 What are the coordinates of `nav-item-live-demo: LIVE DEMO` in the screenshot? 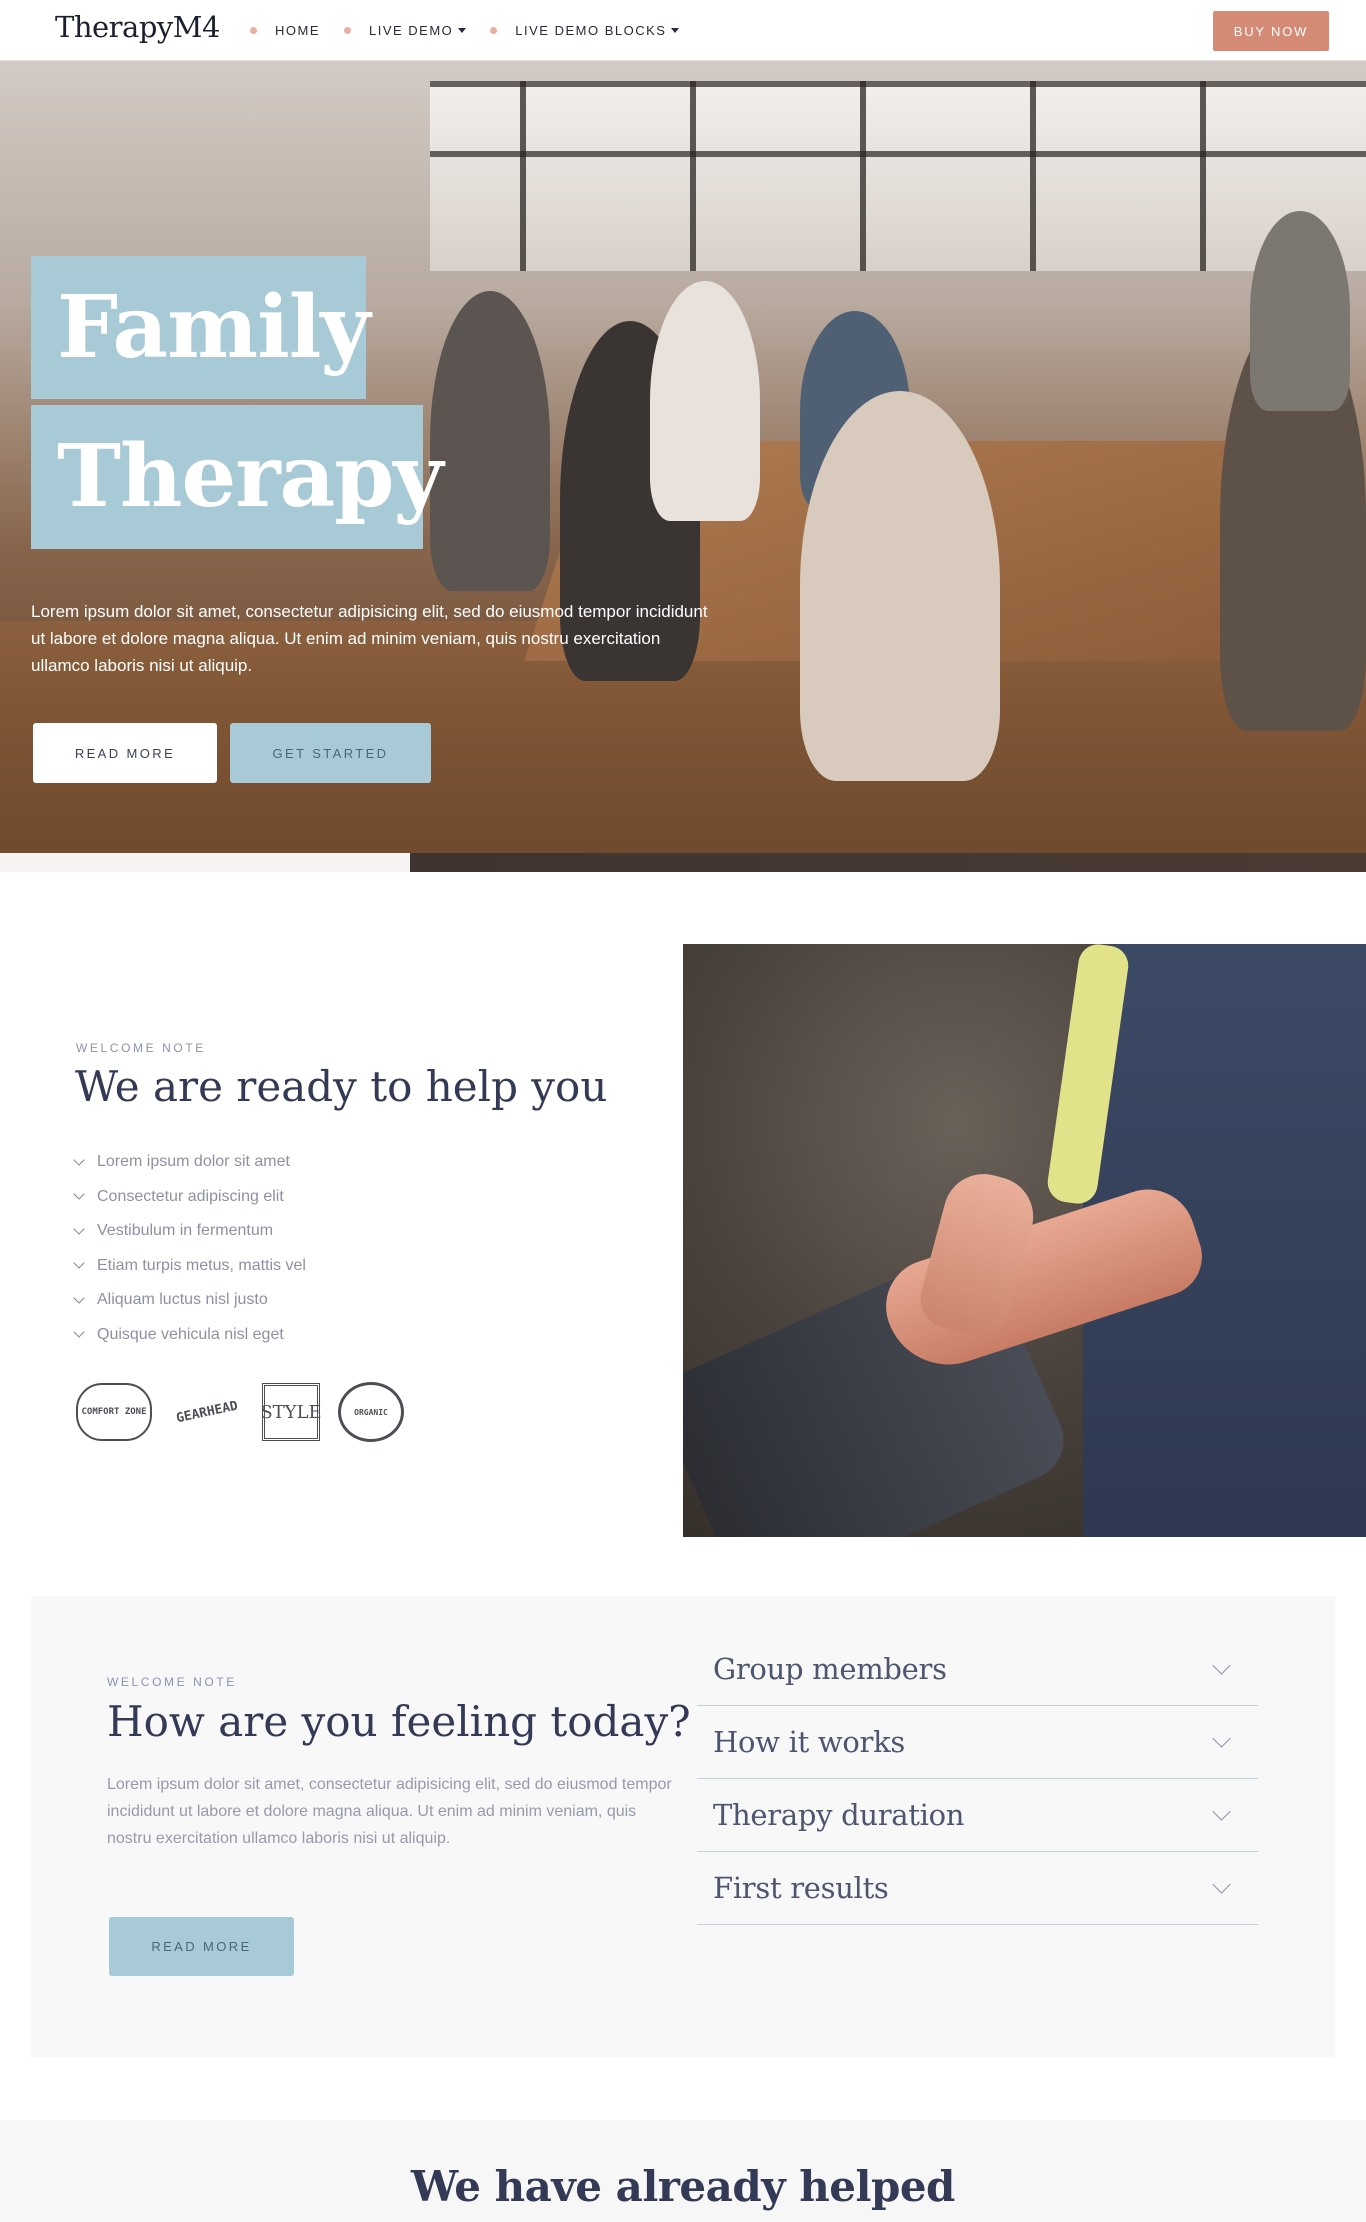 It's located at (405, 30).